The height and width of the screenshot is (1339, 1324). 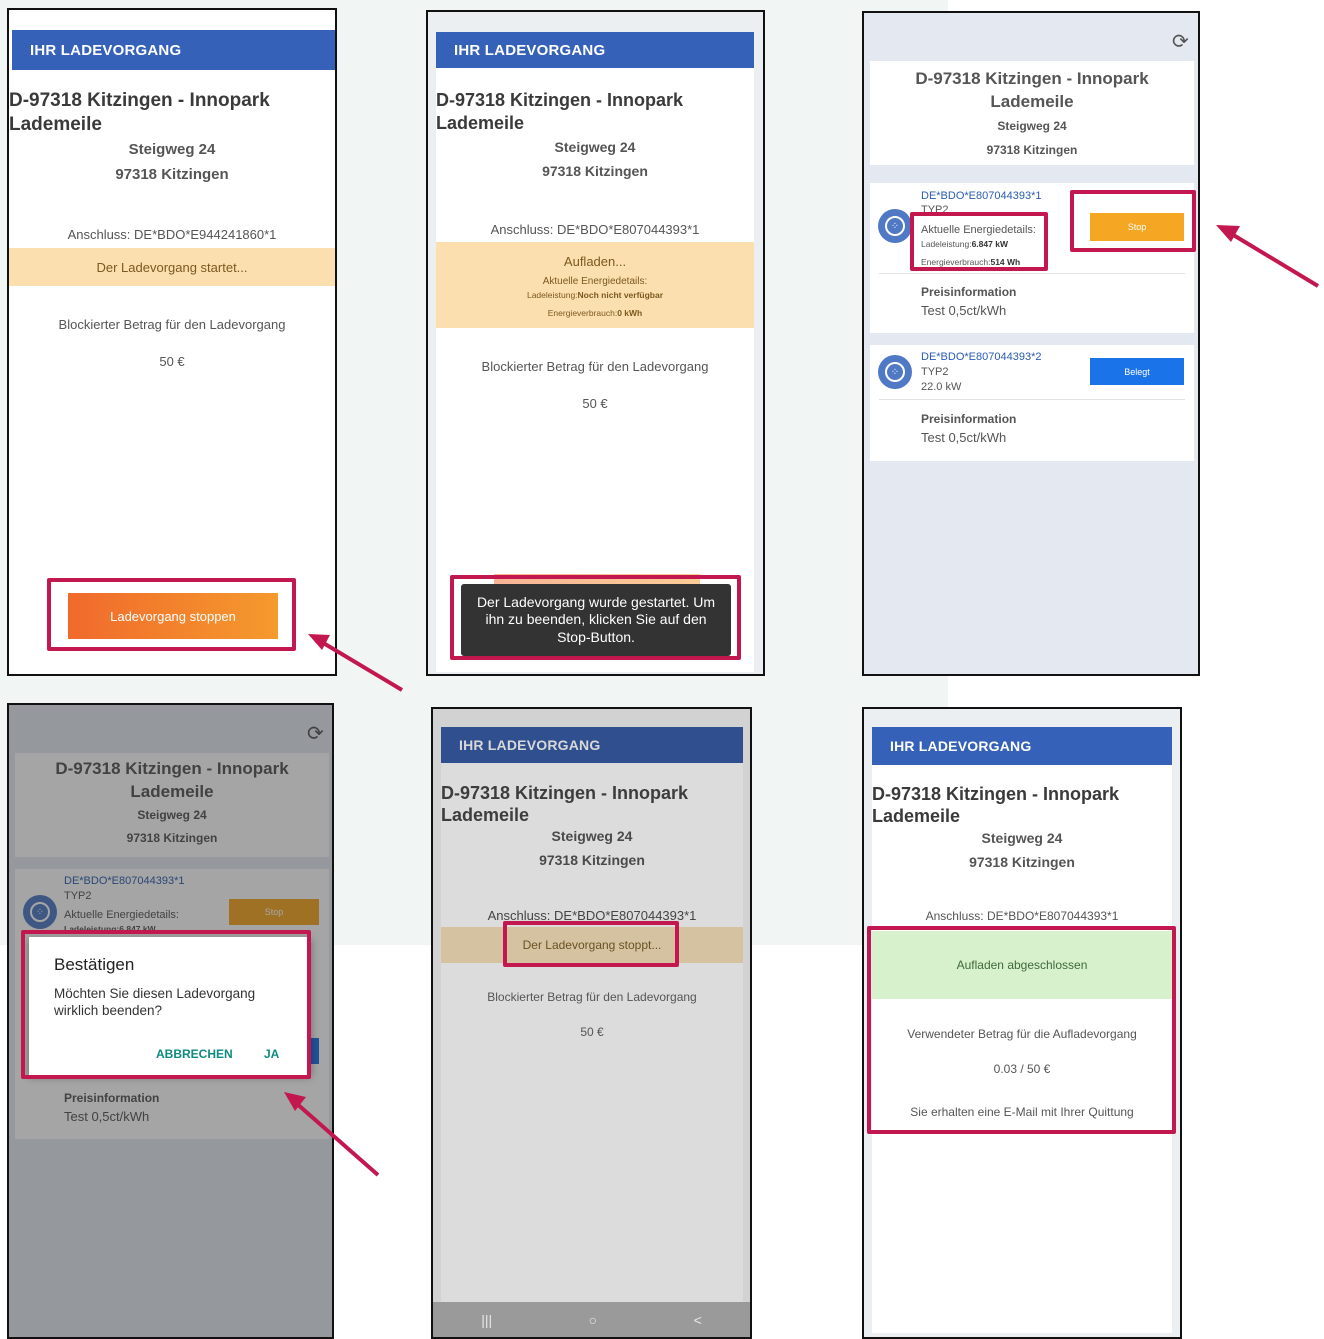 What do you see at coordinates (941, 387) in the screenshot?
I see `connector-2-power: 22.0 kW` at bounding box center [941, 387].